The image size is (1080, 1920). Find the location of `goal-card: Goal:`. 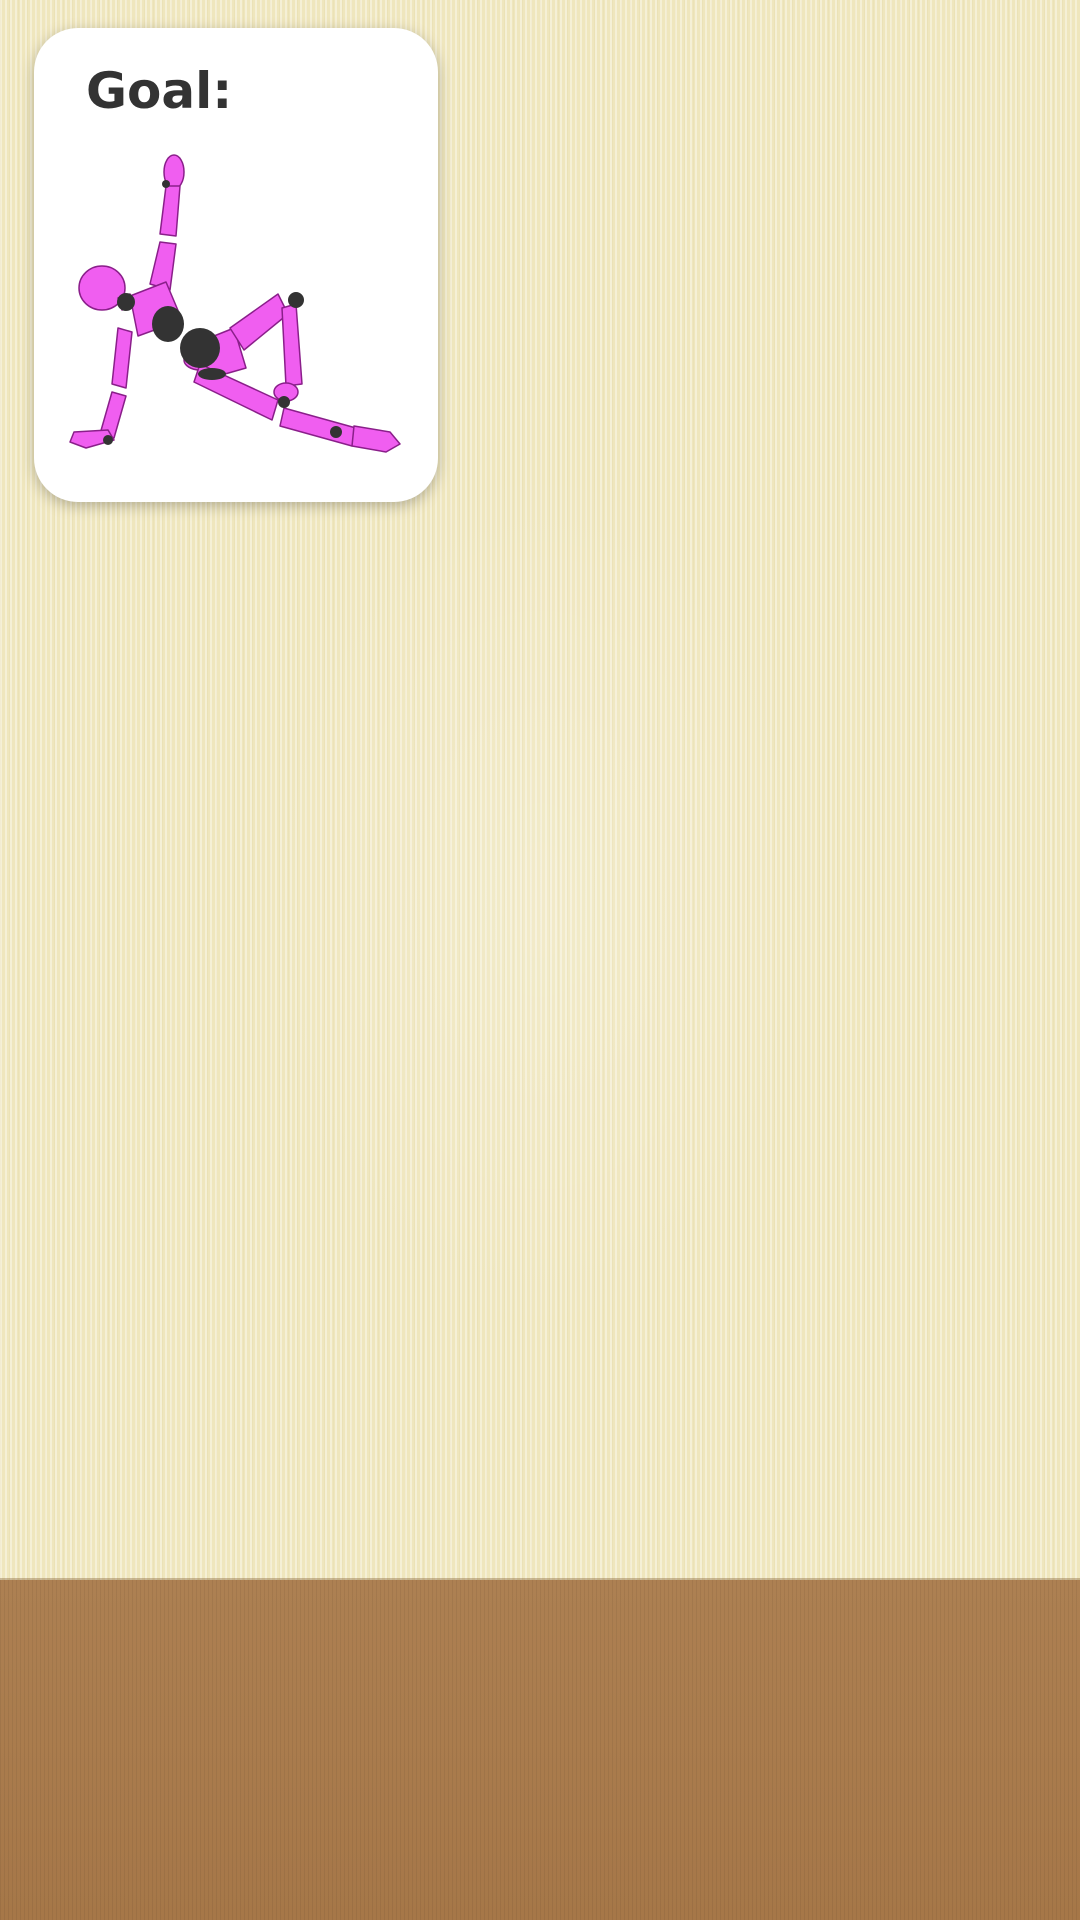

goal-card: Goal: is located at coordinates (236, 265).